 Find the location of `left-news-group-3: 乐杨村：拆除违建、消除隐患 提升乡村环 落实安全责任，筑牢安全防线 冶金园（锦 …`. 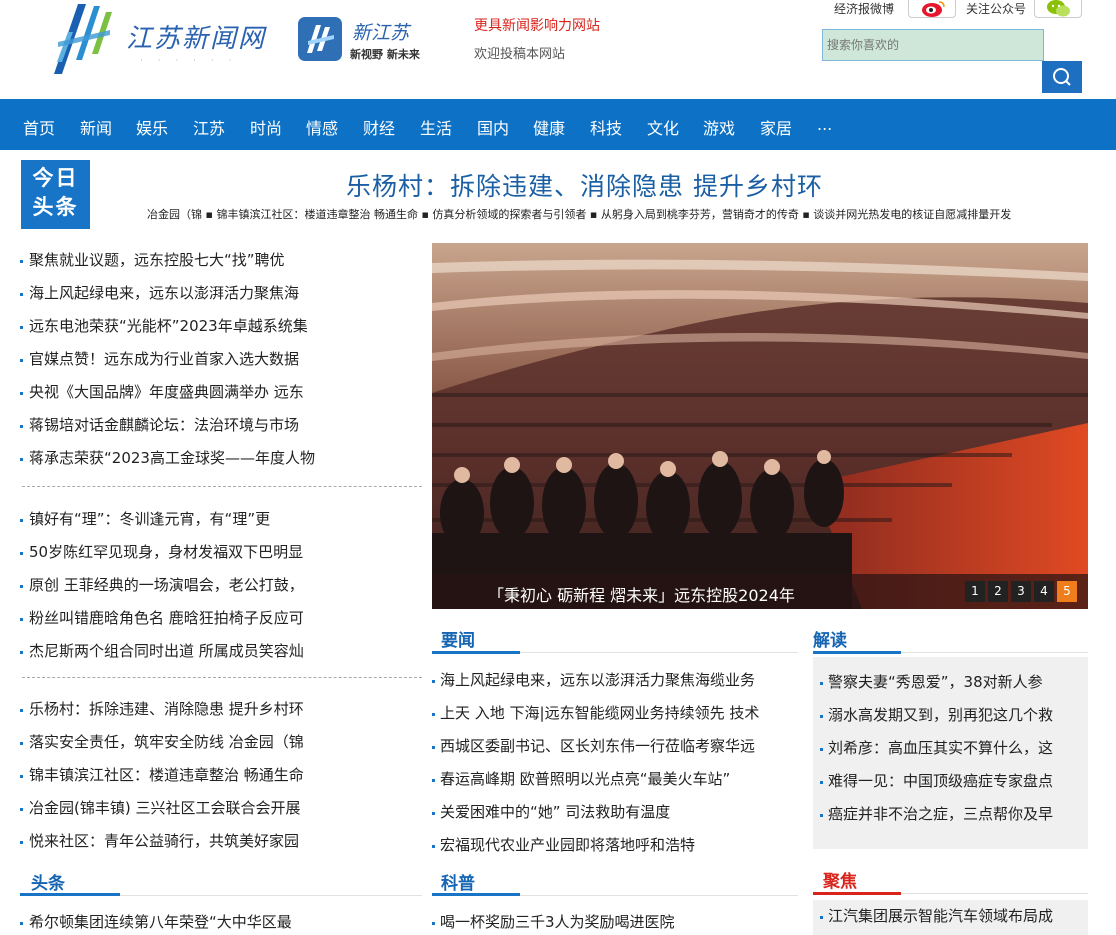

left-news-group-3: 乐杨村：拆除违建、消除隐患 提升乡村环 落实安全责任，筑牢安全防线 冶金园（锦 … is located at coordinates (221, 775).